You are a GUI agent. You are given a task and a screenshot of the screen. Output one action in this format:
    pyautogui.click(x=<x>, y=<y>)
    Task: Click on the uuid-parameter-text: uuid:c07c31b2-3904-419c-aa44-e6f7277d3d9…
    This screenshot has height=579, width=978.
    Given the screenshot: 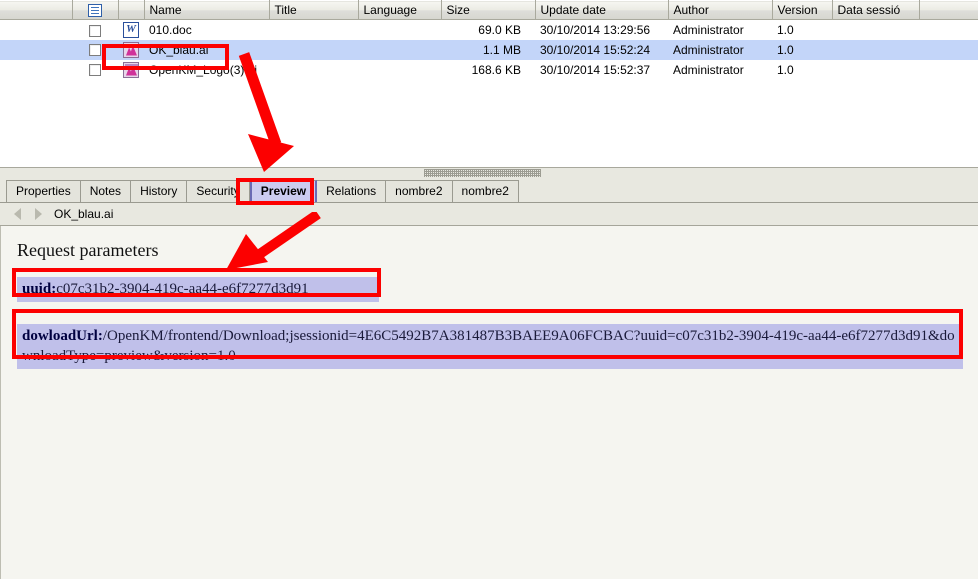 What is the action you would take?
    pyautogui.click(x=198, y=289)
    